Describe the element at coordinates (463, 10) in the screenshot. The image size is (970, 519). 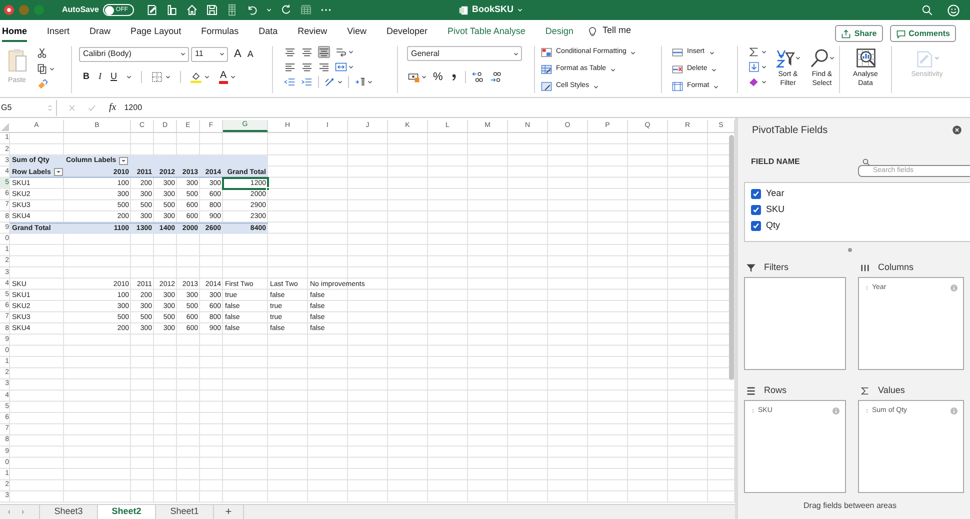
I see `workbook-icon` at that location.